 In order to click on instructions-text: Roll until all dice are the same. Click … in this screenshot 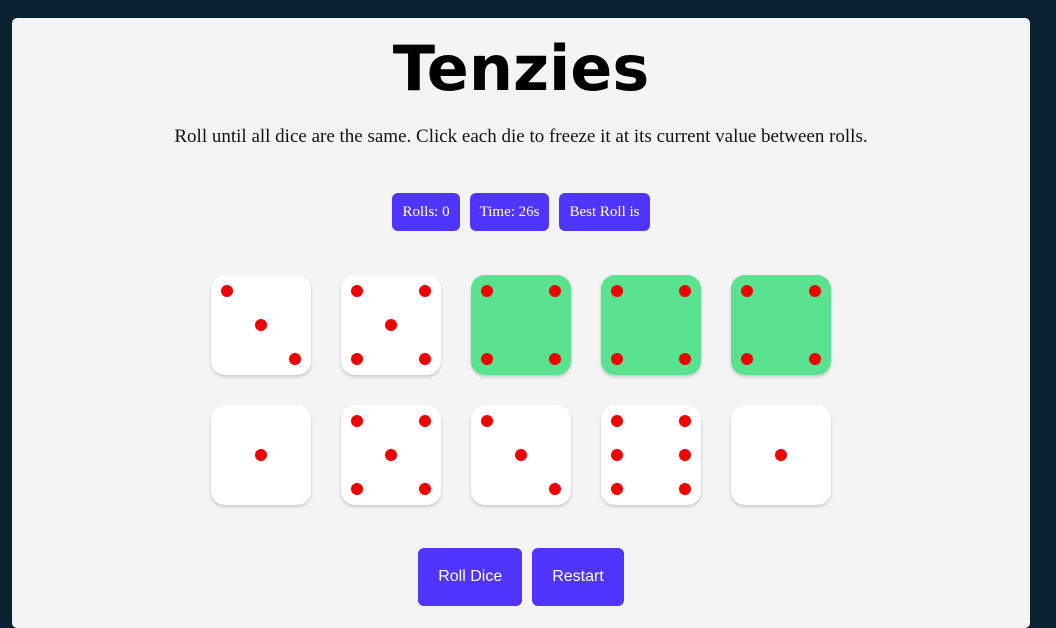, I will do `click(521, 136)`.